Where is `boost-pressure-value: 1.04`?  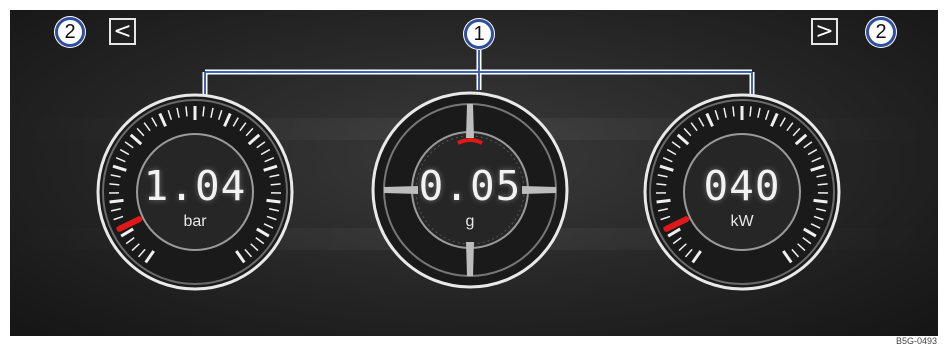
boost-pressure-value: 1.04 is located at coordinates (195, 186).